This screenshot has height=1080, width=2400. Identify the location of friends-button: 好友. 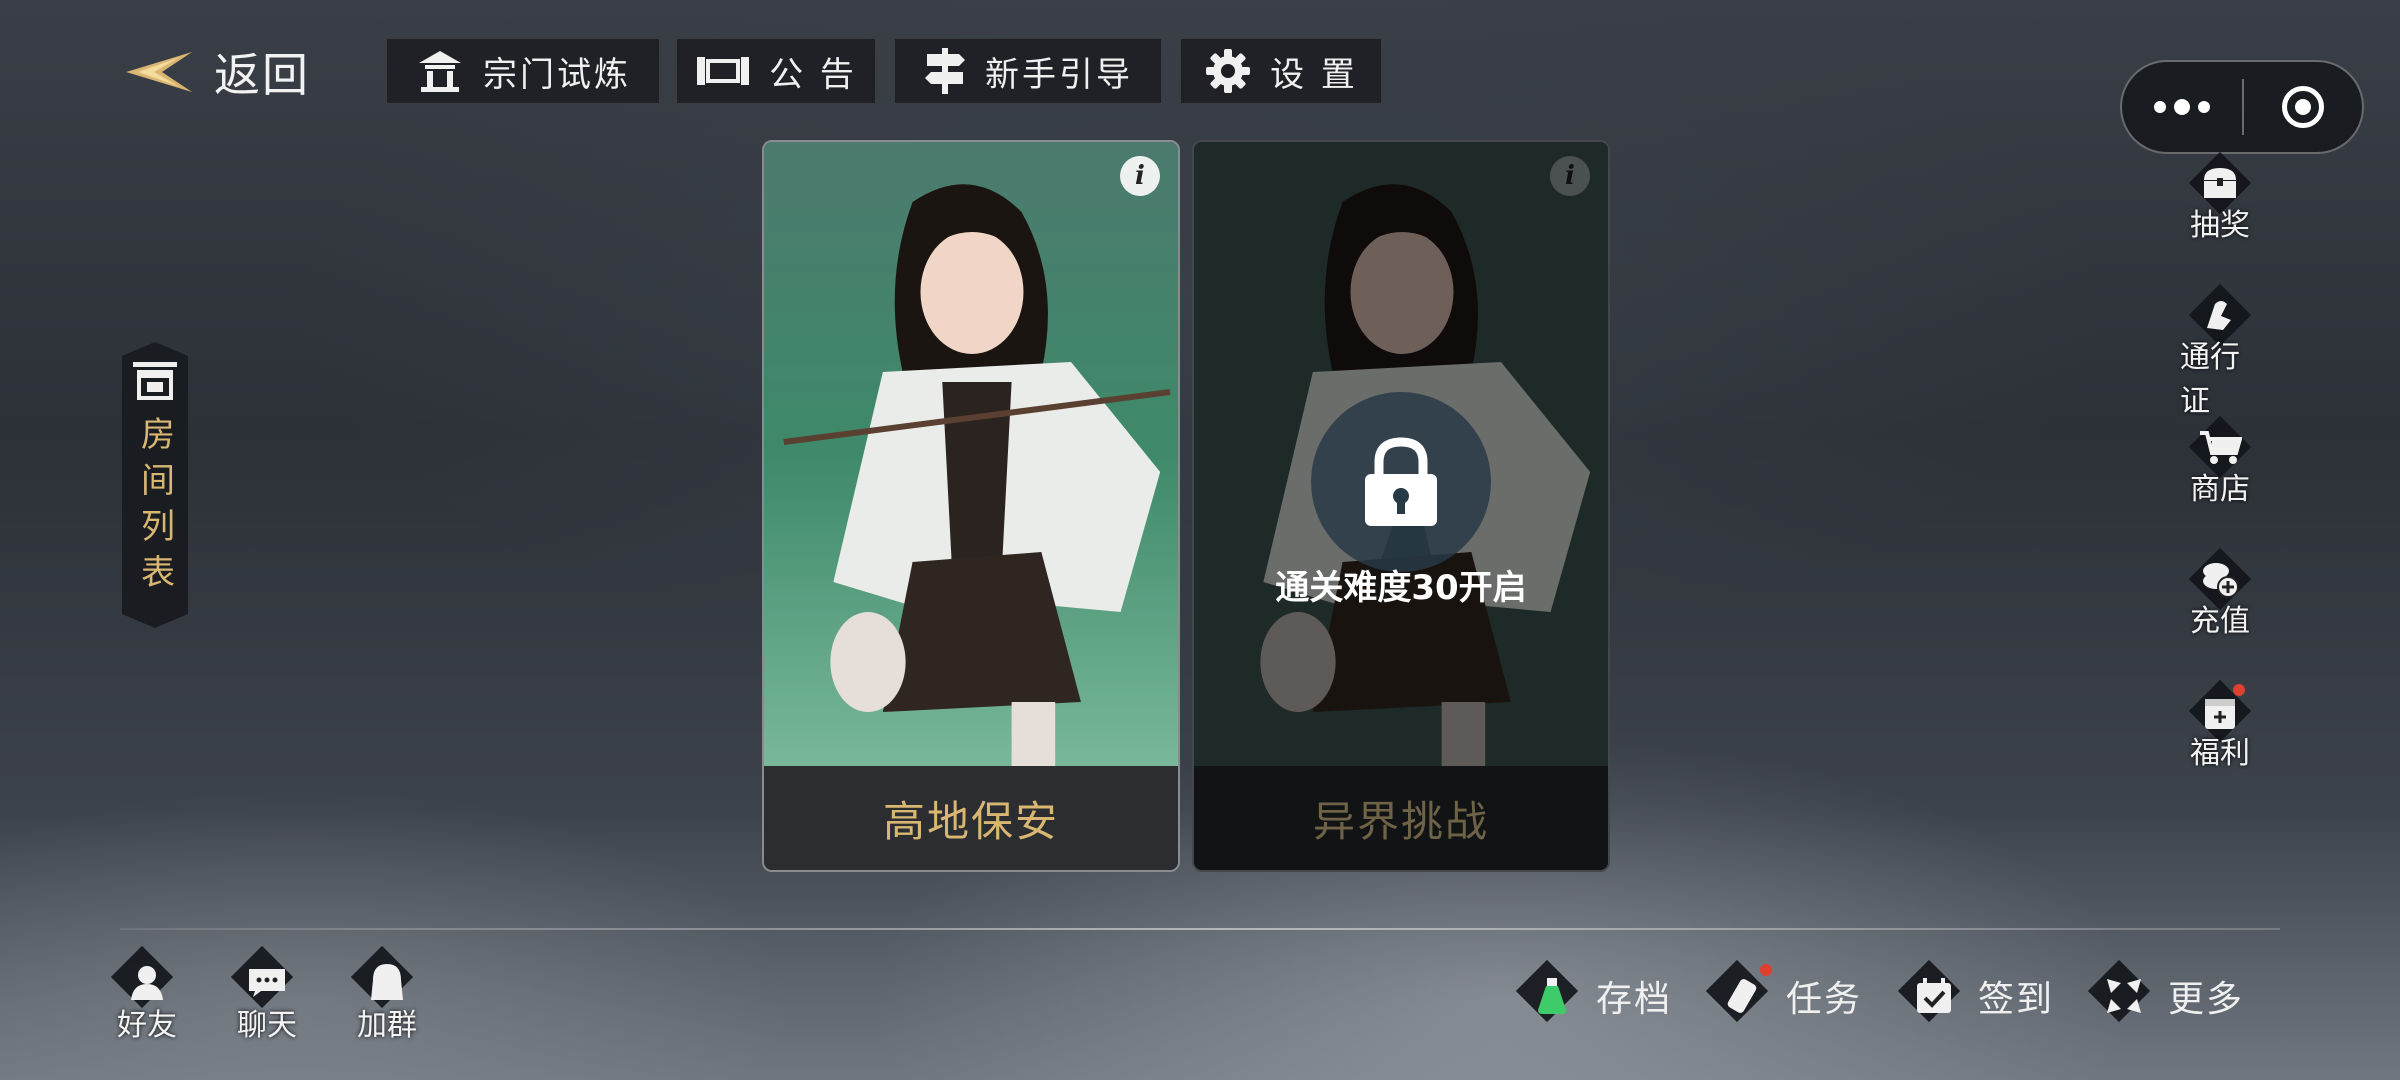
(147, 995).